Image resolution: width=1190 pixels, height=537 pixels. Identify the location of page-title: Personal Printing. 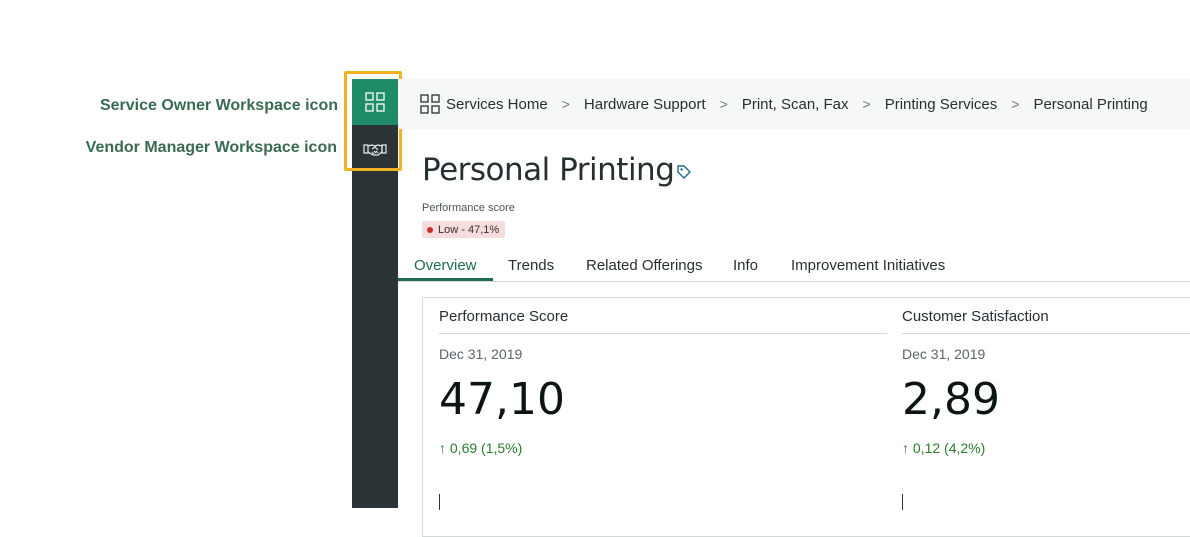
(548, 170).